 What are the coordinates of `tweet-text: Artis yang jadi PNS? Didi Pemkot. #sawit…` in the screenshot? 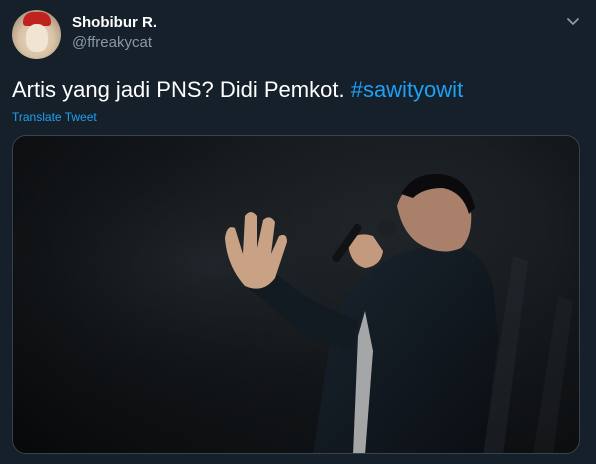 It's located at (237, 90).